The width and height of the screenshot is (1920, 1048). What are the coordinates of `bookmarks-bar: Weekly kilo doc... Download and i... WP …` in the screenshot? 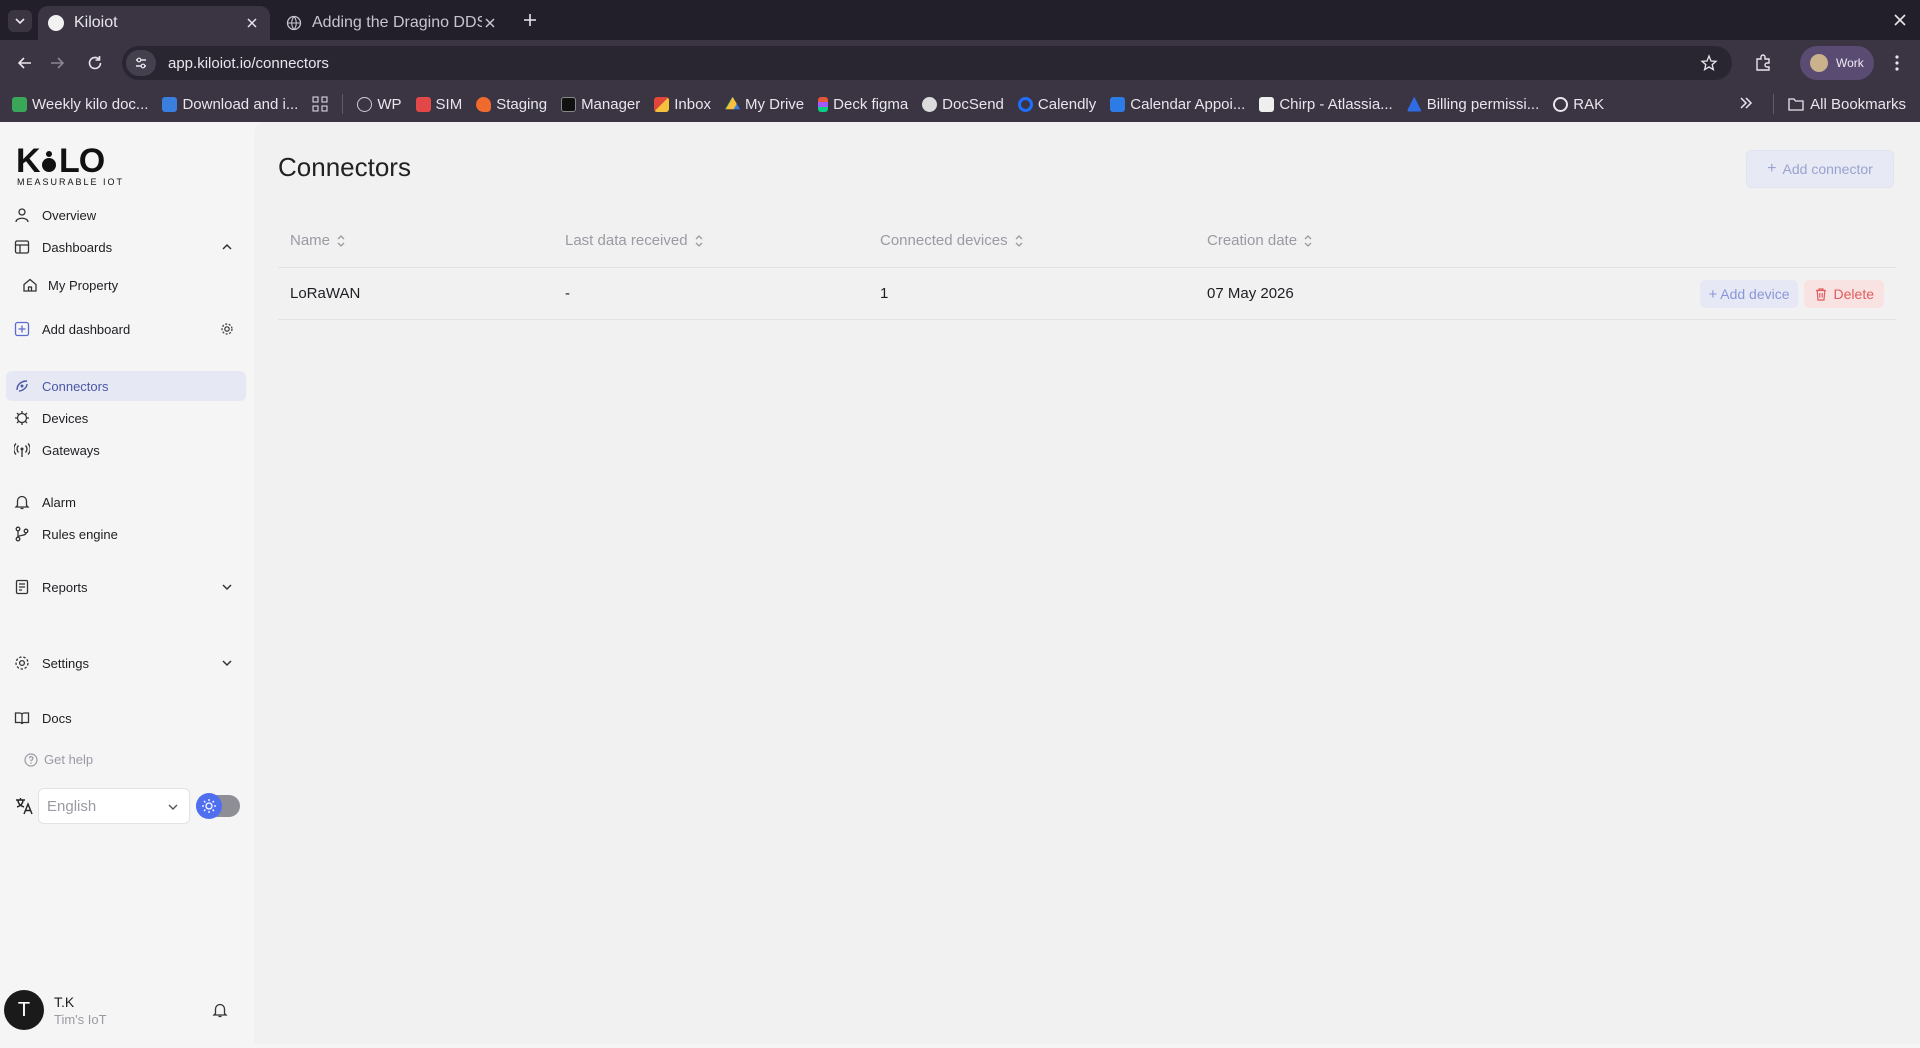 It's located at (960, 104).